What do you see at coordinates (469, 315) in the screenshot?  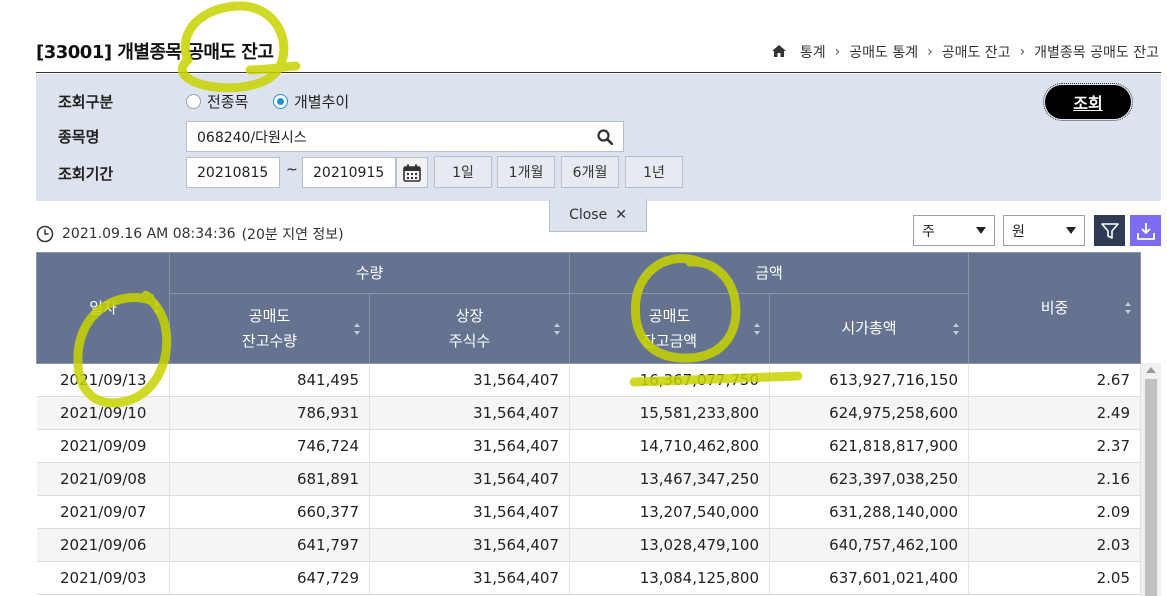 I see `header-line: 상장` at bounding box center [469, 315].